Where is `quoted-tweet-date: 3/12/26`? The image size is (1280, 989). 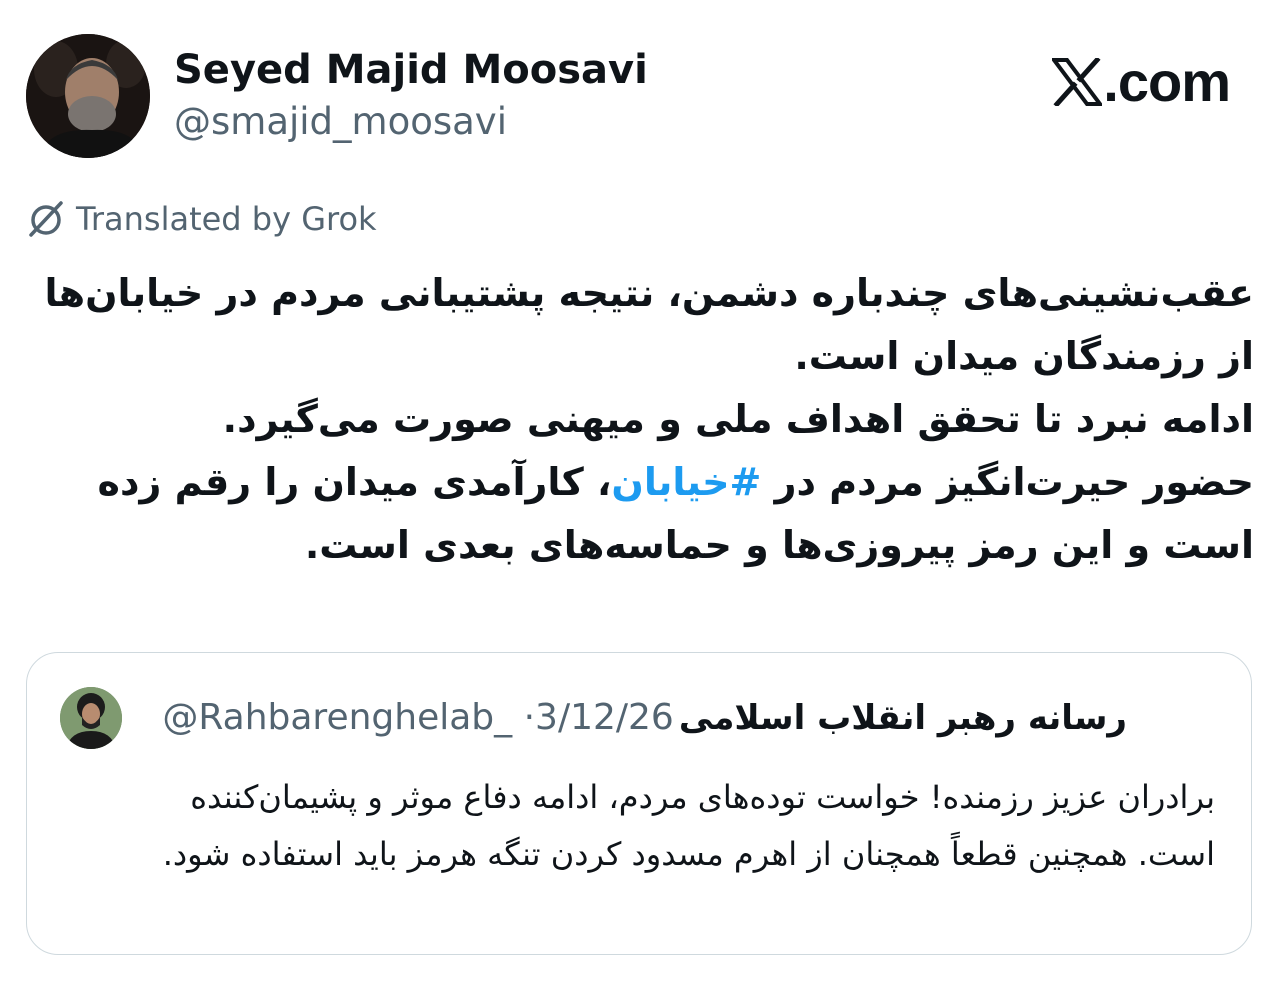 quoted-tweet-date: 3/12/26 is located at coordinates (604, 717).